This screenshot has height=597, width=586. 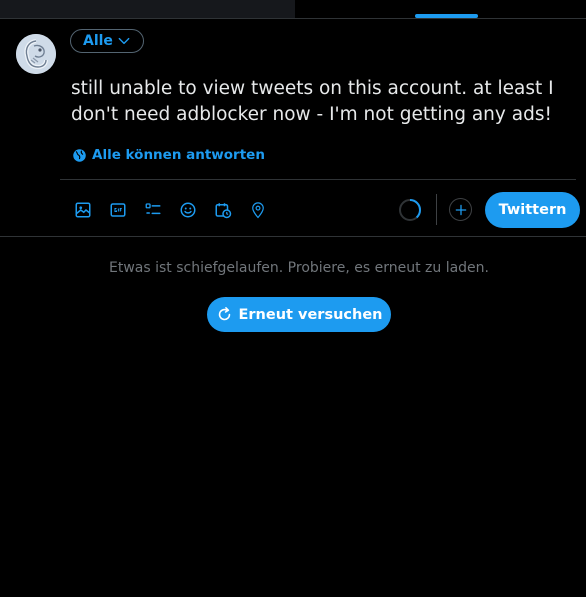 I want to click on audience-label: Alle, so click(x=98, y=41).